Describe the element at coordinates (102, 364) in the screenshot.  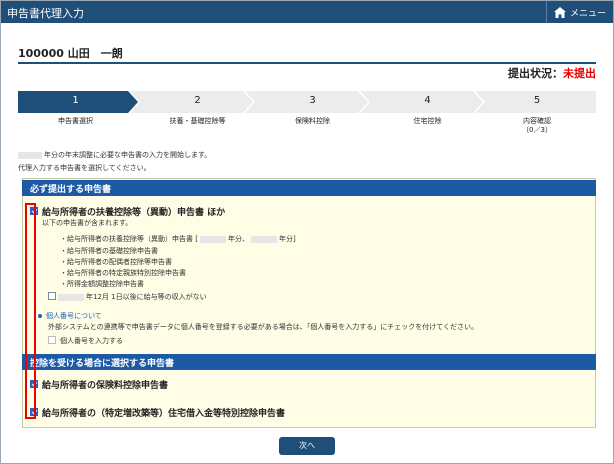
I see `section-optional-title: 控除を受ける場合に選択する申告書` at that location.